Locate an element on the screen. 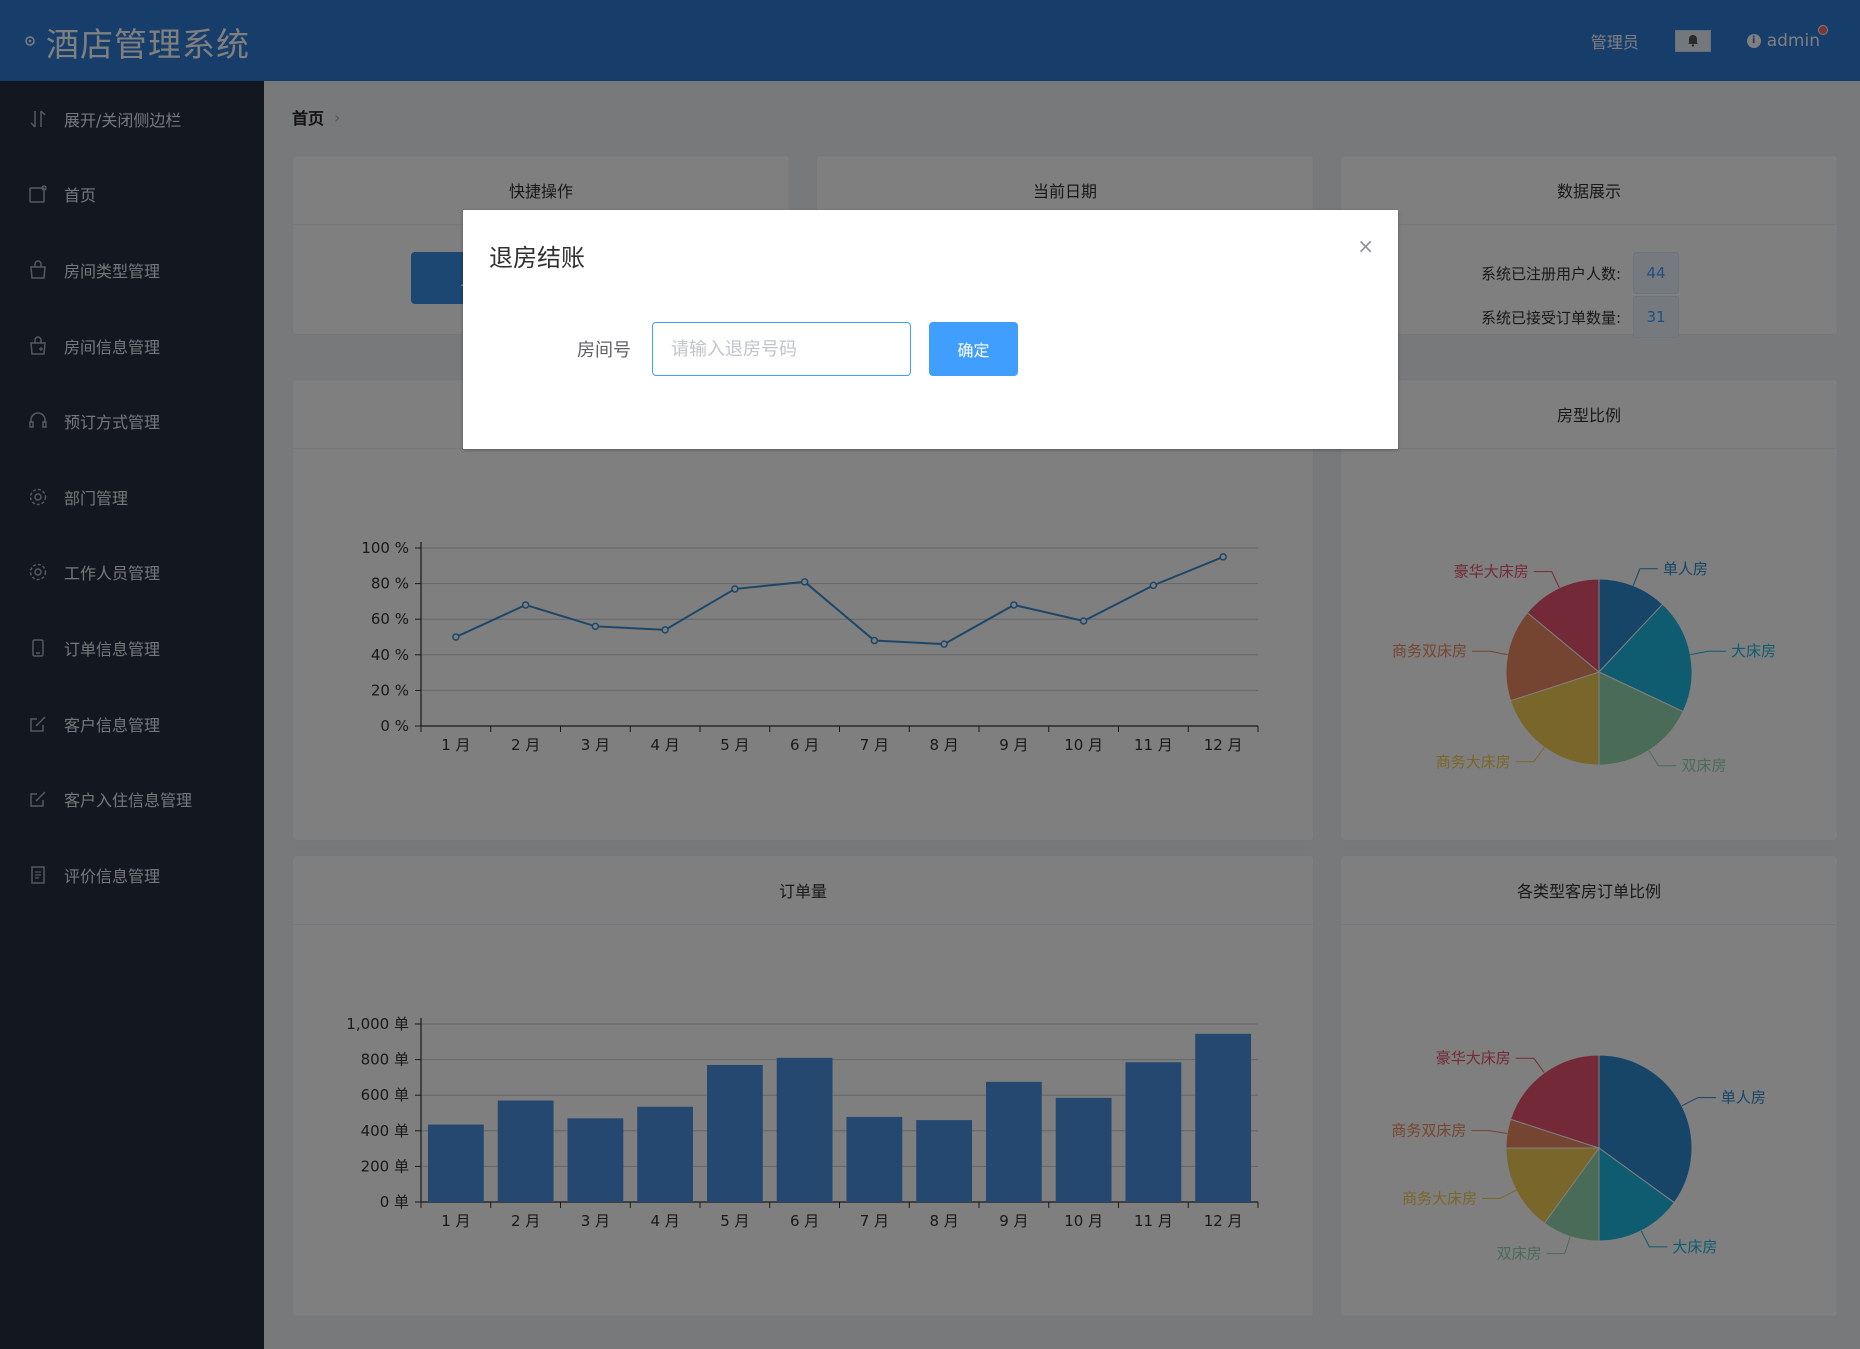 The image size is (1860, 1349). checkout-dialog: 退房结账 × 房间号 确定 is located at coordinates (930, 329).